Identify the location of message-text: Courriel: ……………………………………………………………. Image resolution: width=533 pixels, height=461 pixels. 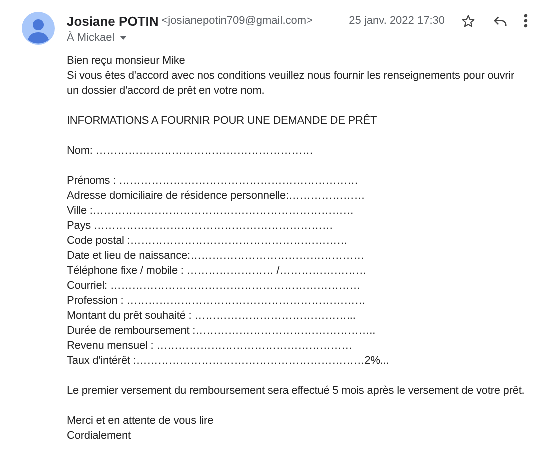
(214, 286).